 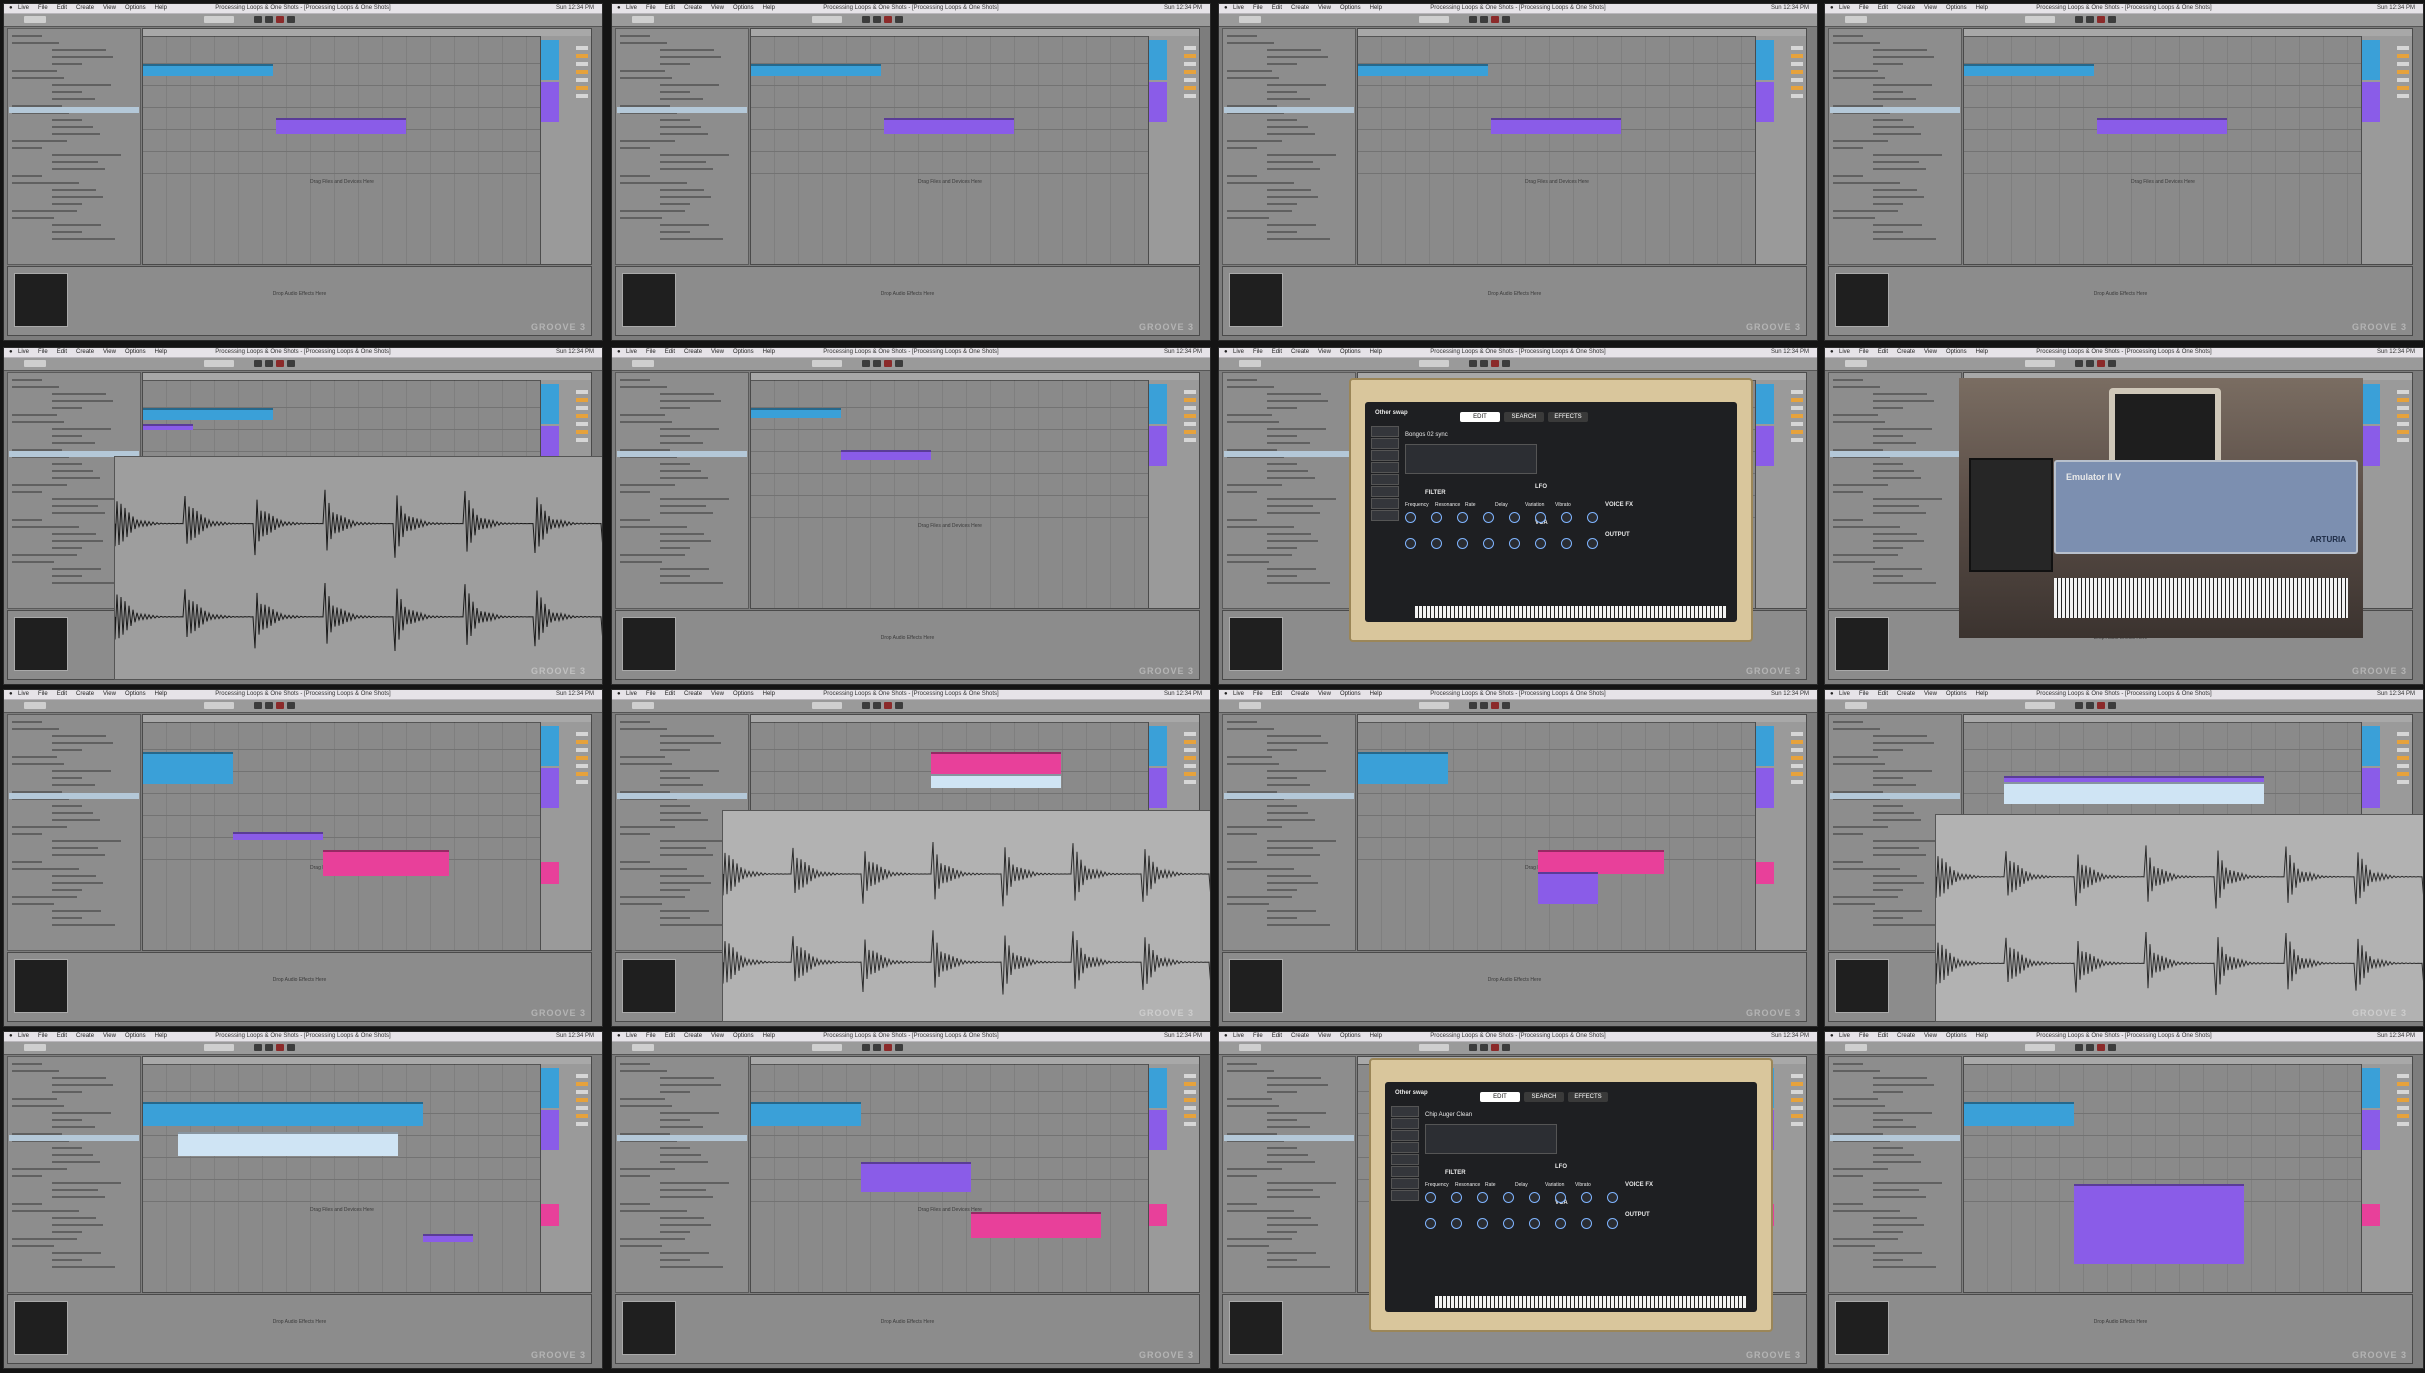 What do you see at coordinates (877, 19) in the screenshot?
I see `stop-button` at bounding box center [877, 19].